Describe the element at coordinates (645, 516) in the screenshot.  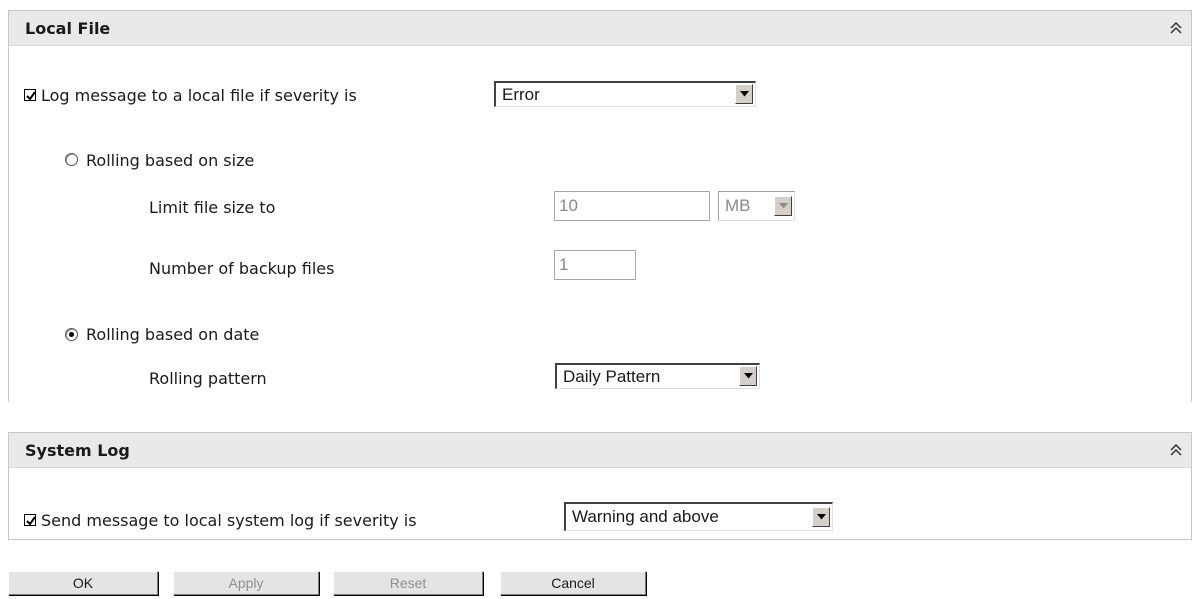
I see `system-log-severity-value: Warning and above` at that location.